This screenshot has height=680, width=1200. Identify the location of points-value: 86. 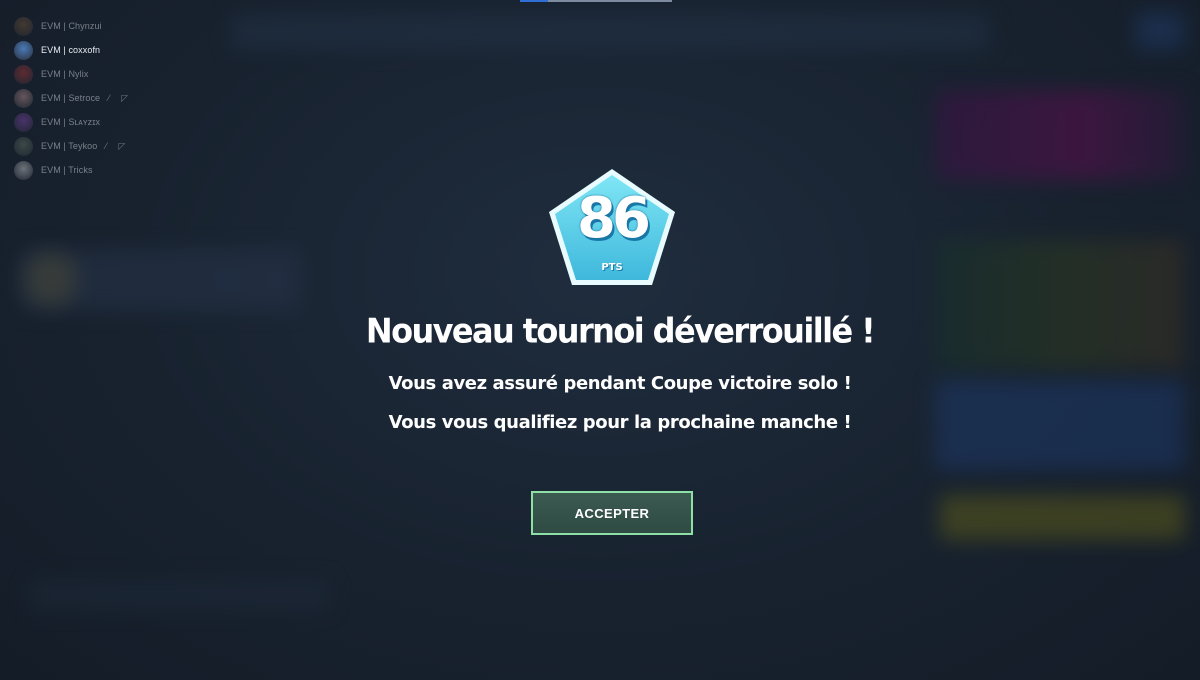
(614, 218).